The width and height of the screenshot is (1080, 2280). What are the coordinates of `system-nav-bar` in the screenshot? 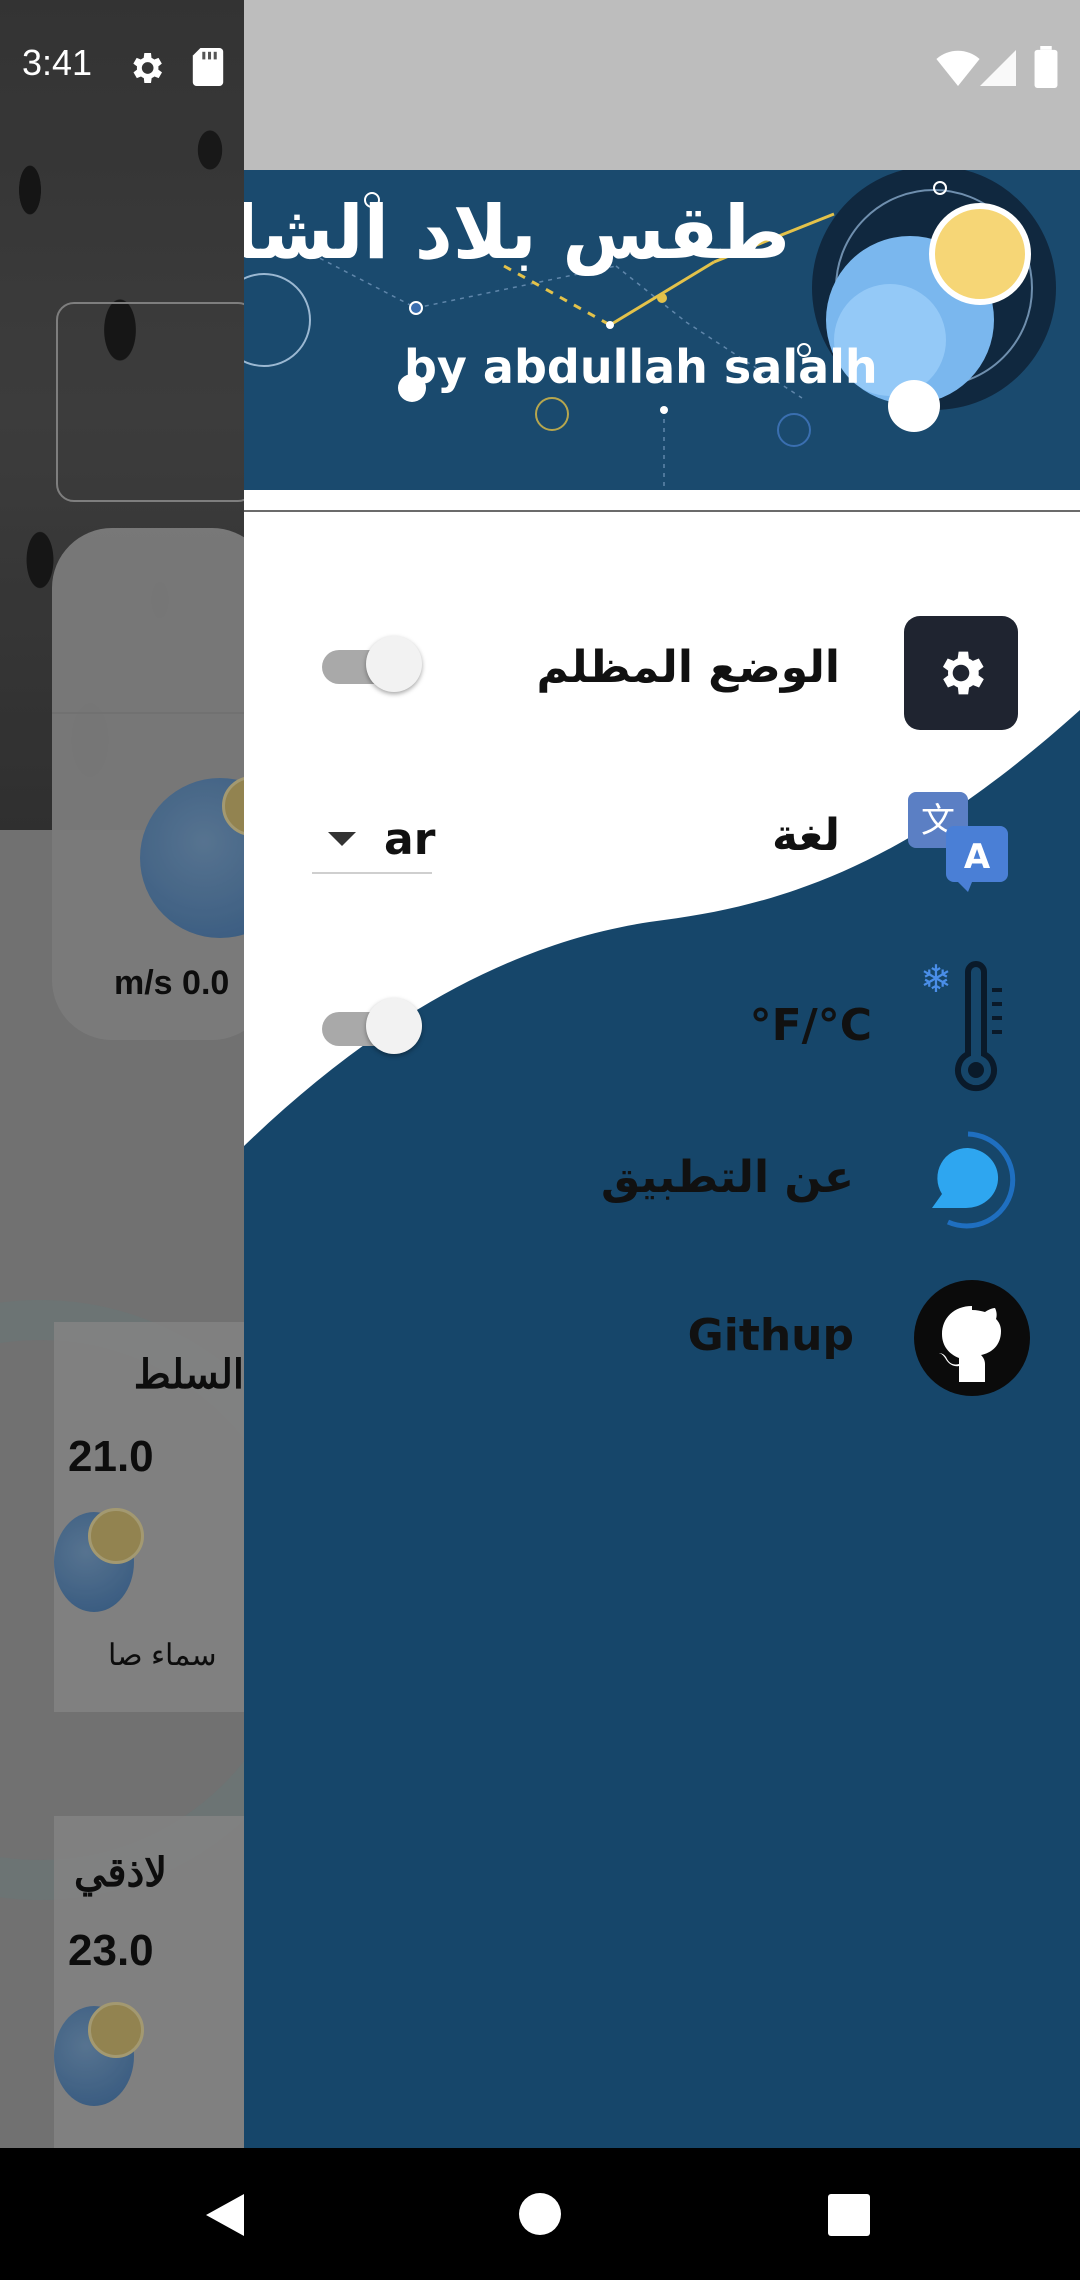 It's located at (540, 2214).